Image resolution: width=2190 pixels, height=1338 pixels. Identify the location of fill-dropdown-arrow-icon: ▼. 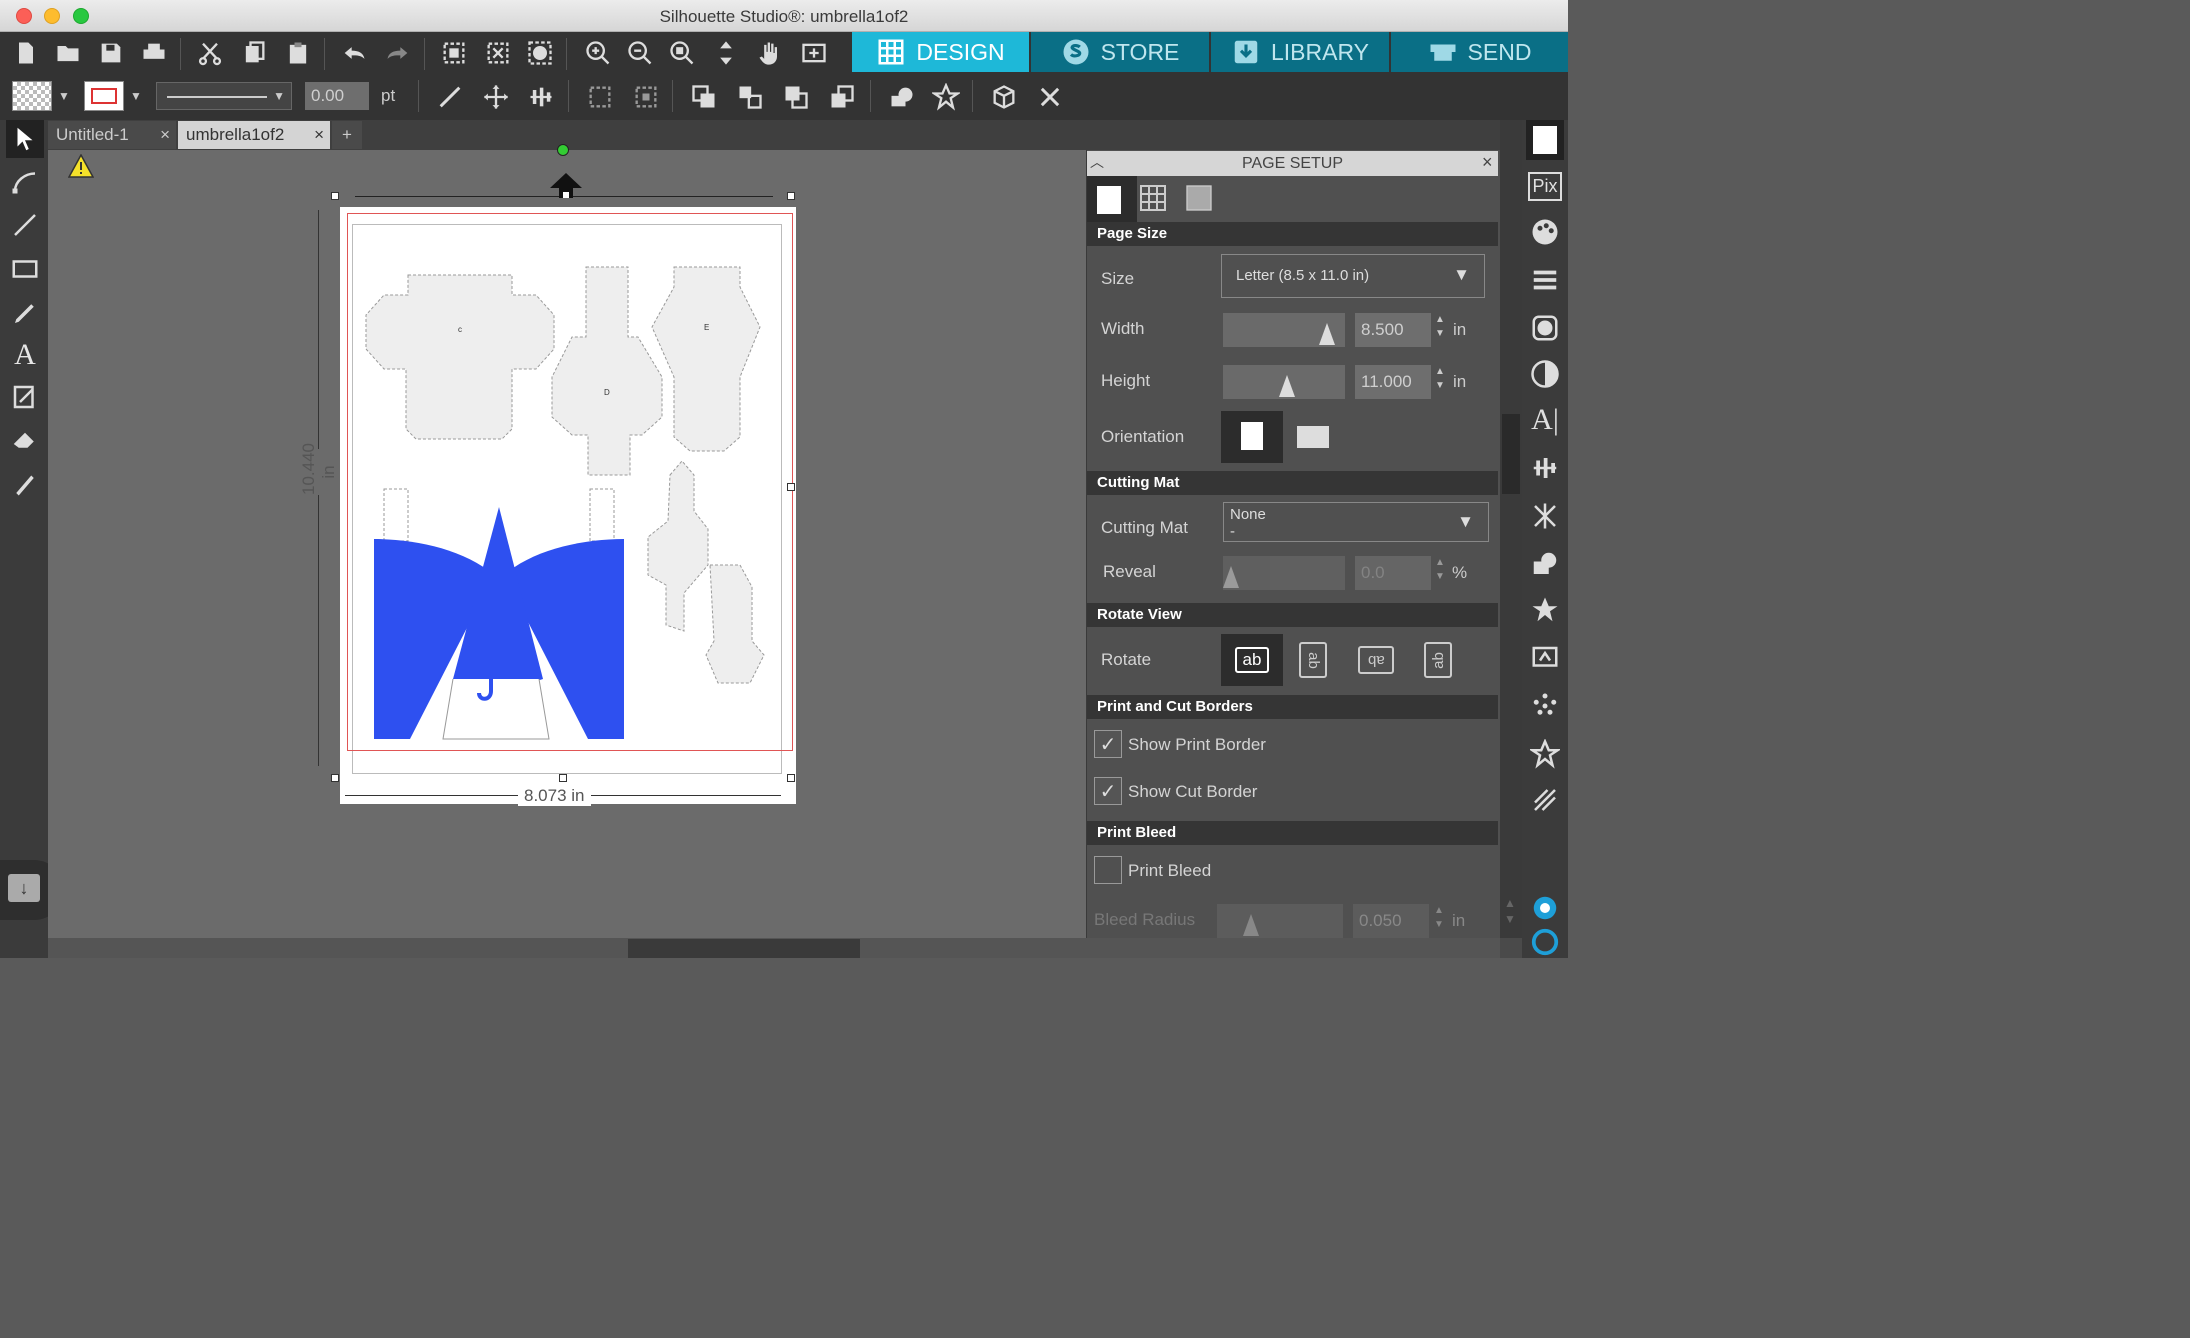
(64, 96).